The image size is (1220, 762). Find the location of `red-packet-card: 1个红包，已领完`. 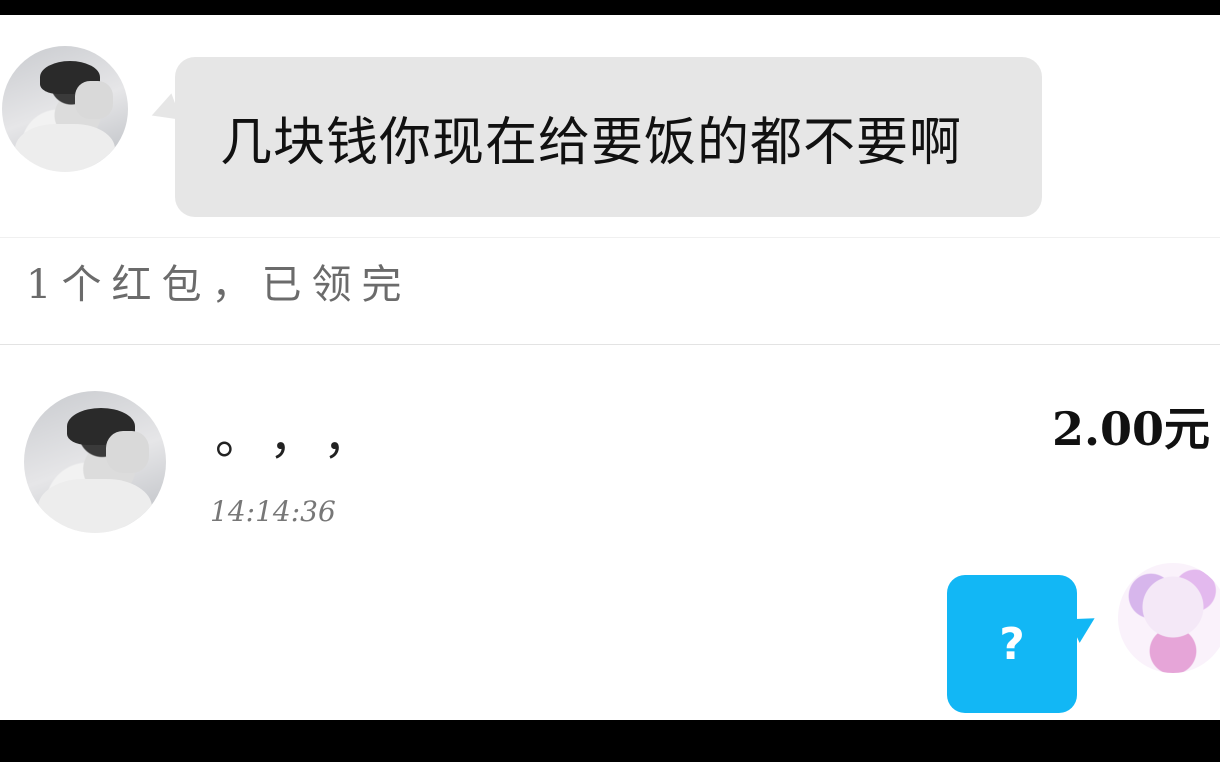

red-packet-card: 1个红包，已领完 is located at coordinates (610, 291).